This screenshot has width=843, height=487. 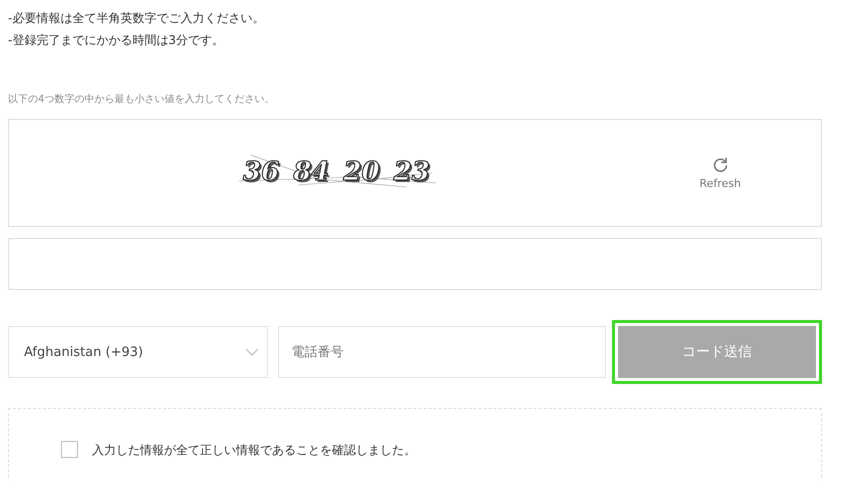 What do you see at coordinates (138, 352) in the screenshot?
I see `country-select: Afghanistan (+93)` at bounding box center [138, 352].